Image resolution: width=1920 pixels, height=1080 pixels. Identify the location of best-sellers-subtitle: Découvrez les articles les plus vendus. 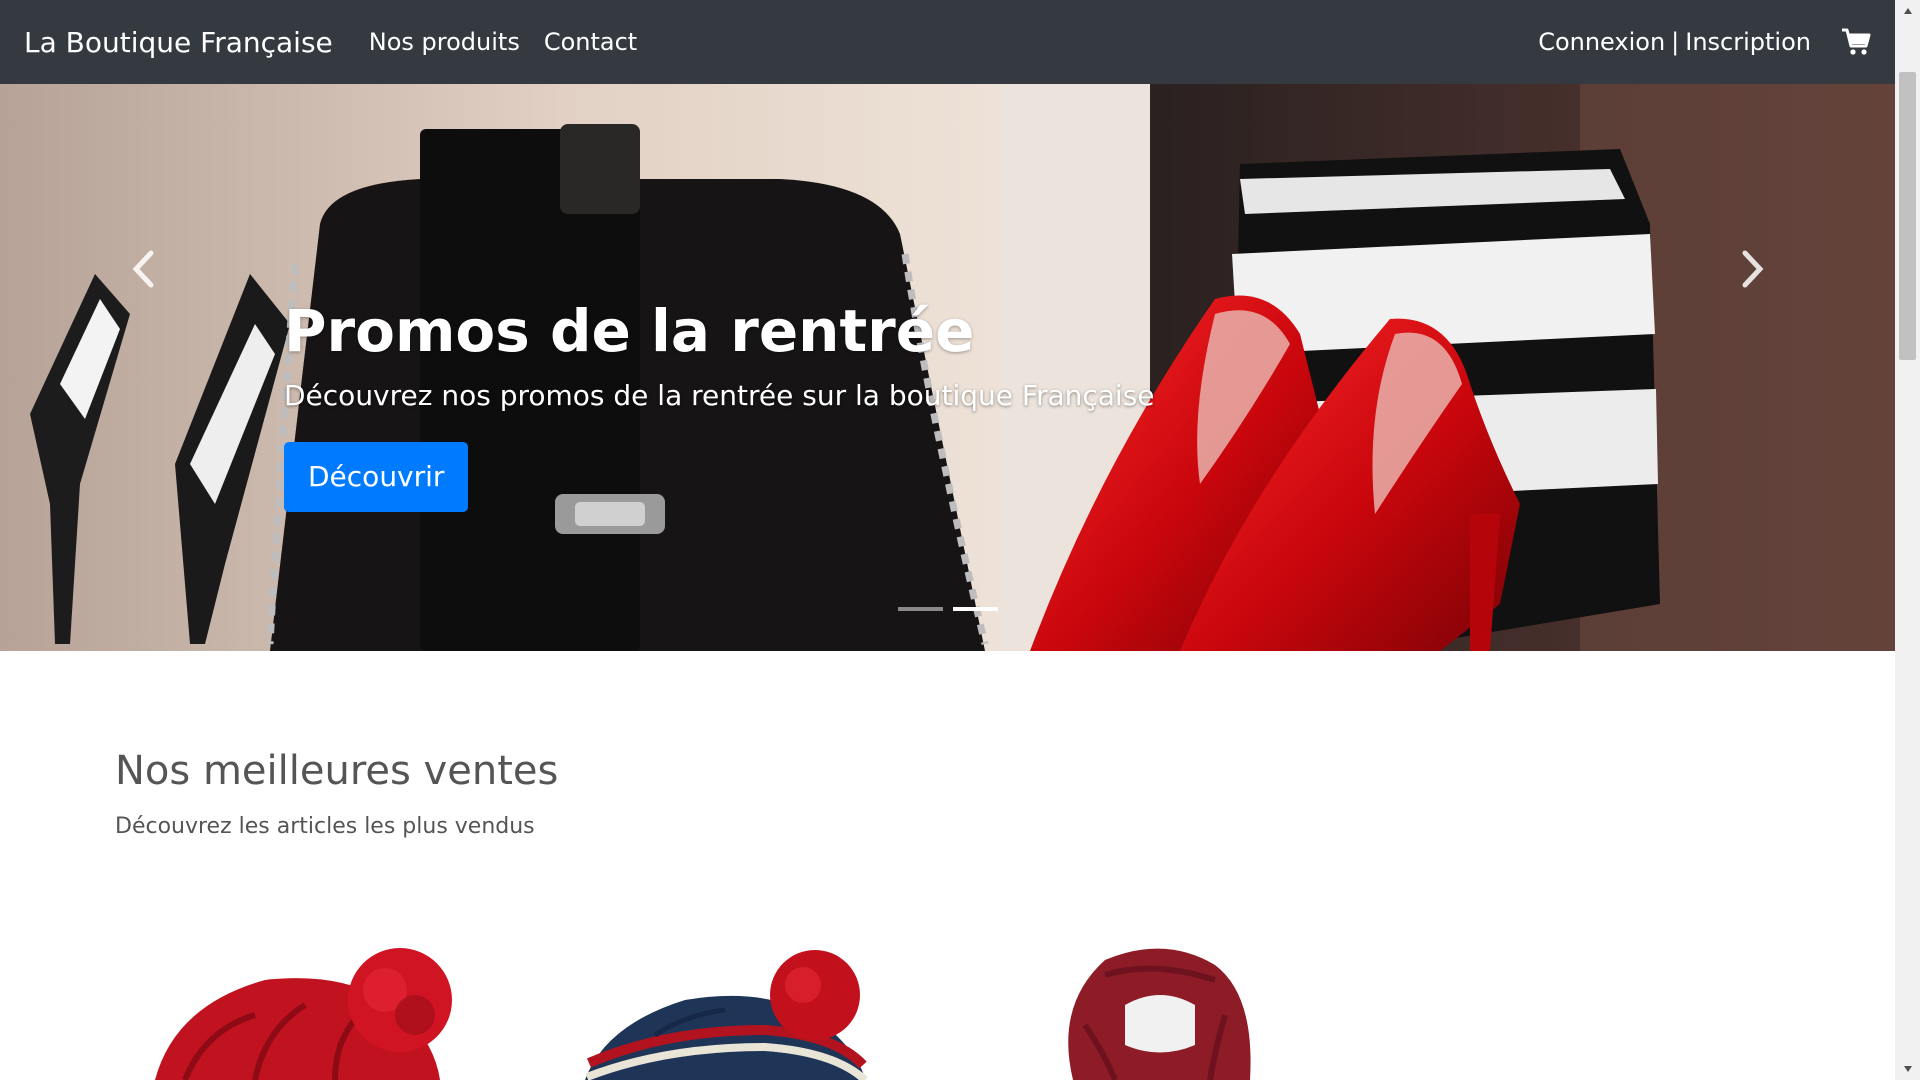
(325, 826).